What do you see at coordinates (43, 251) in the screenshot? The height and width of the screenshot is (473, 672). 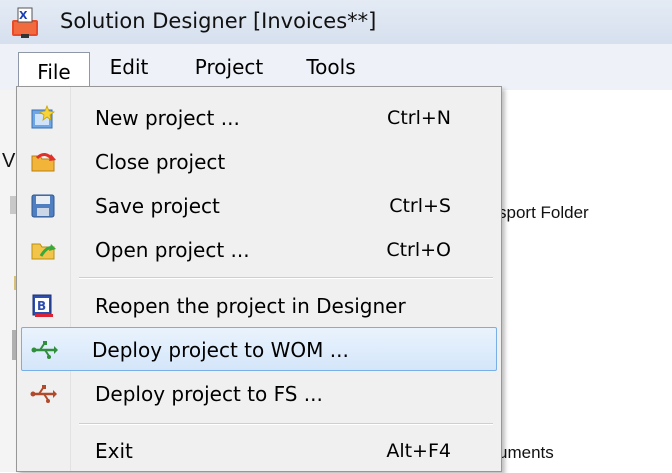 I see `open-project-icon` at bounding box center [43, 251].